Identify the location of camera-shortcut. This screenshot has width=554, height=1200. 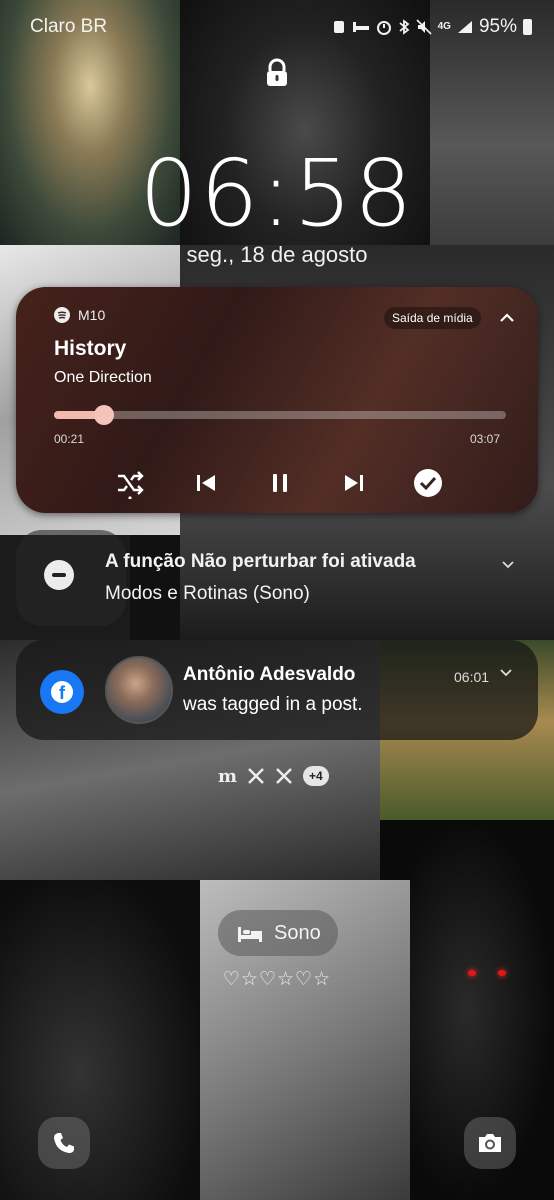
(490, 1143).